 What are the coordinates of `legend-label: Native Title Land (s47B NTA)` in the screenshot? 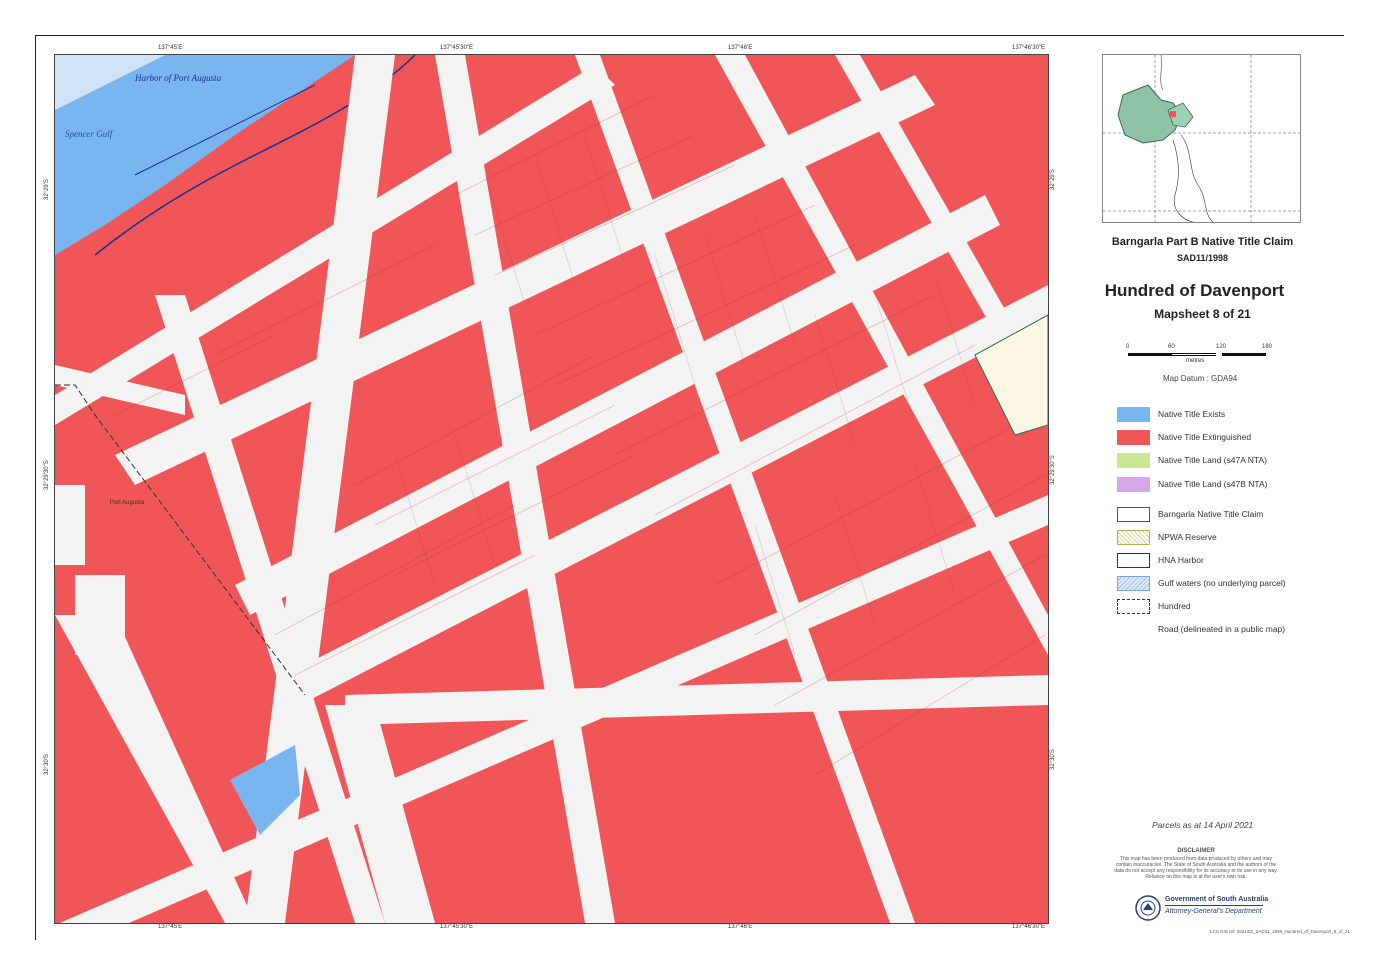 It's located at (1213, 484).